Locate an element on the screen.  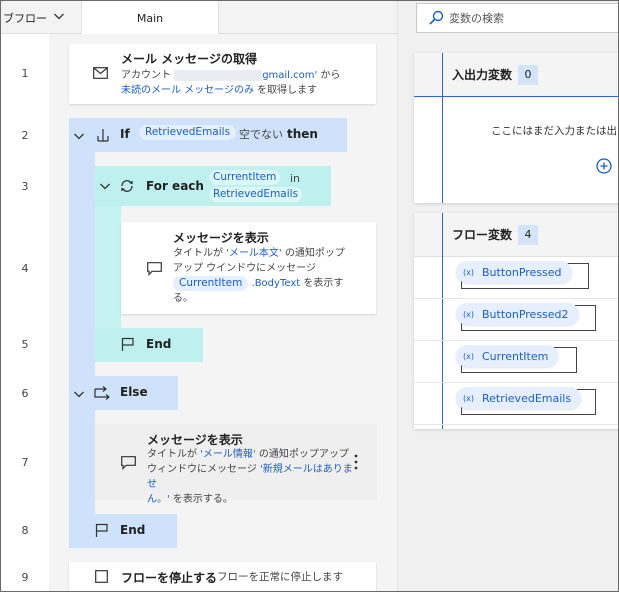
if-condition: 空でない is located at coordinates (261, 134).